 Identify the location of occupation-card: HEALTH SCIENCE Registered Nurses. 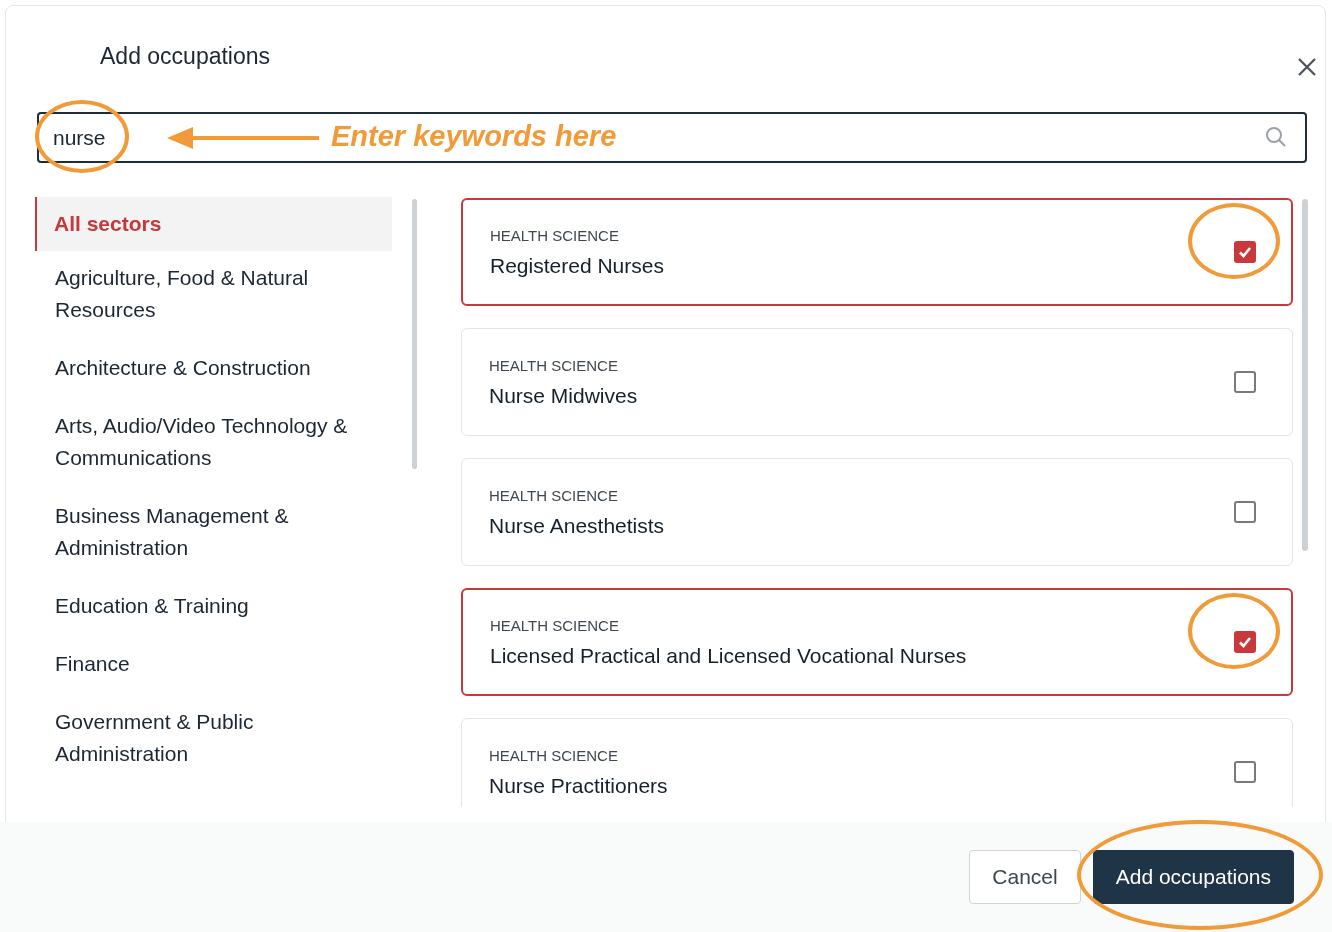
(877, 252).